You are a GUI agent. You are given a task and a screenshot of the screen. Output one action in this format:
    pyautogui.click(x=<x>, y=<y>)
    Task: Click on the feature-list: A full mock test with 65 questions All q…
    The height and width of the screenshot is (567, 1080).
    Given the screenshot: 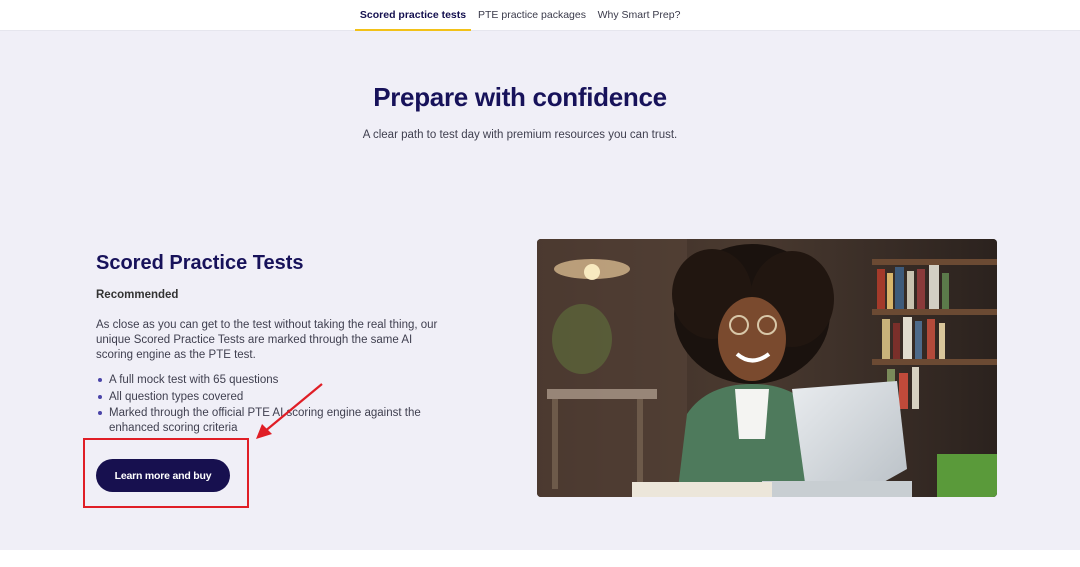 What is the action you would take?
    pyautogui.click(x=266, y=405)
    